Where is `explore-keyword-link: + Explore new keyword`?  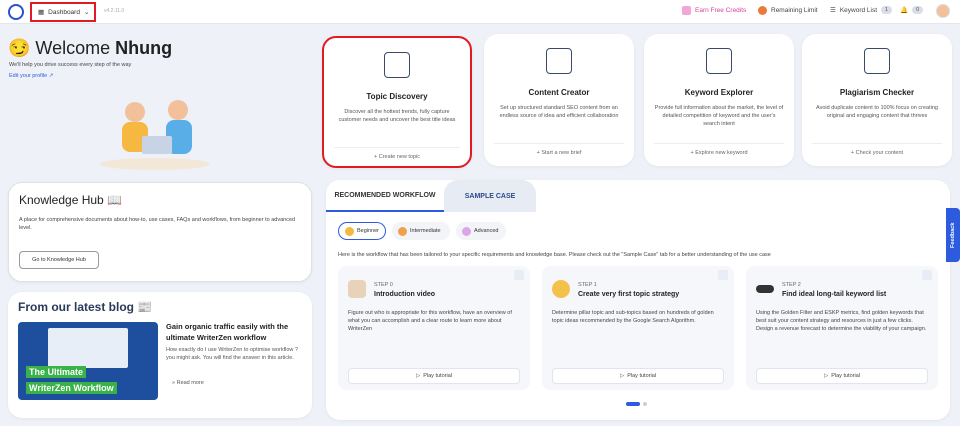 explore-keyword-link: + Explore new keyword is located at coordinates (719, 149).